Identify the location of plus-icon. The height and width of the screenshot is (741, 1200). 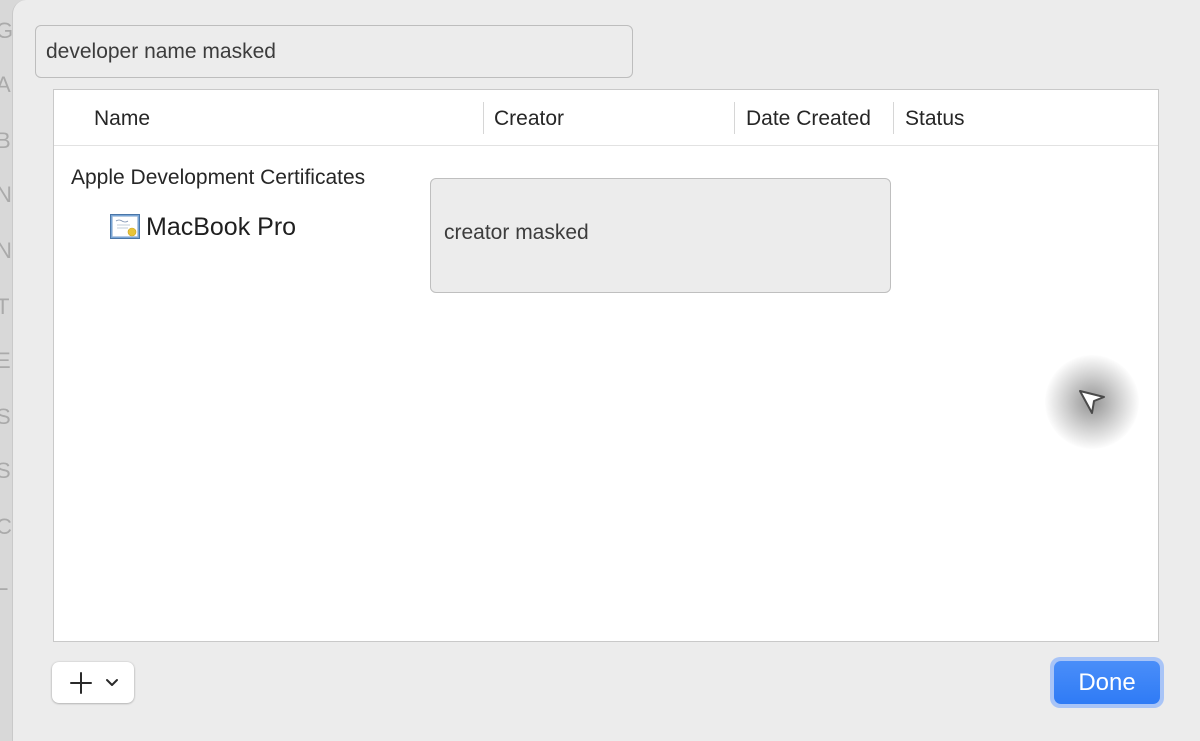
(81, 683).